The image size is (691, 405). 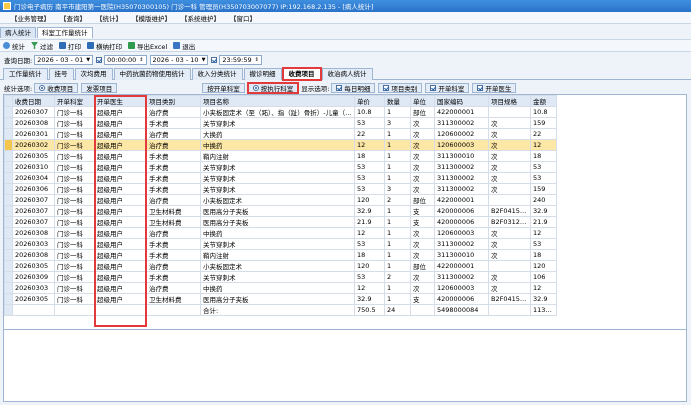 What do you see at coordinates (461, 123) in the screenshot?
I see `table-cell: 311300002` at bounding box center [461, 123].